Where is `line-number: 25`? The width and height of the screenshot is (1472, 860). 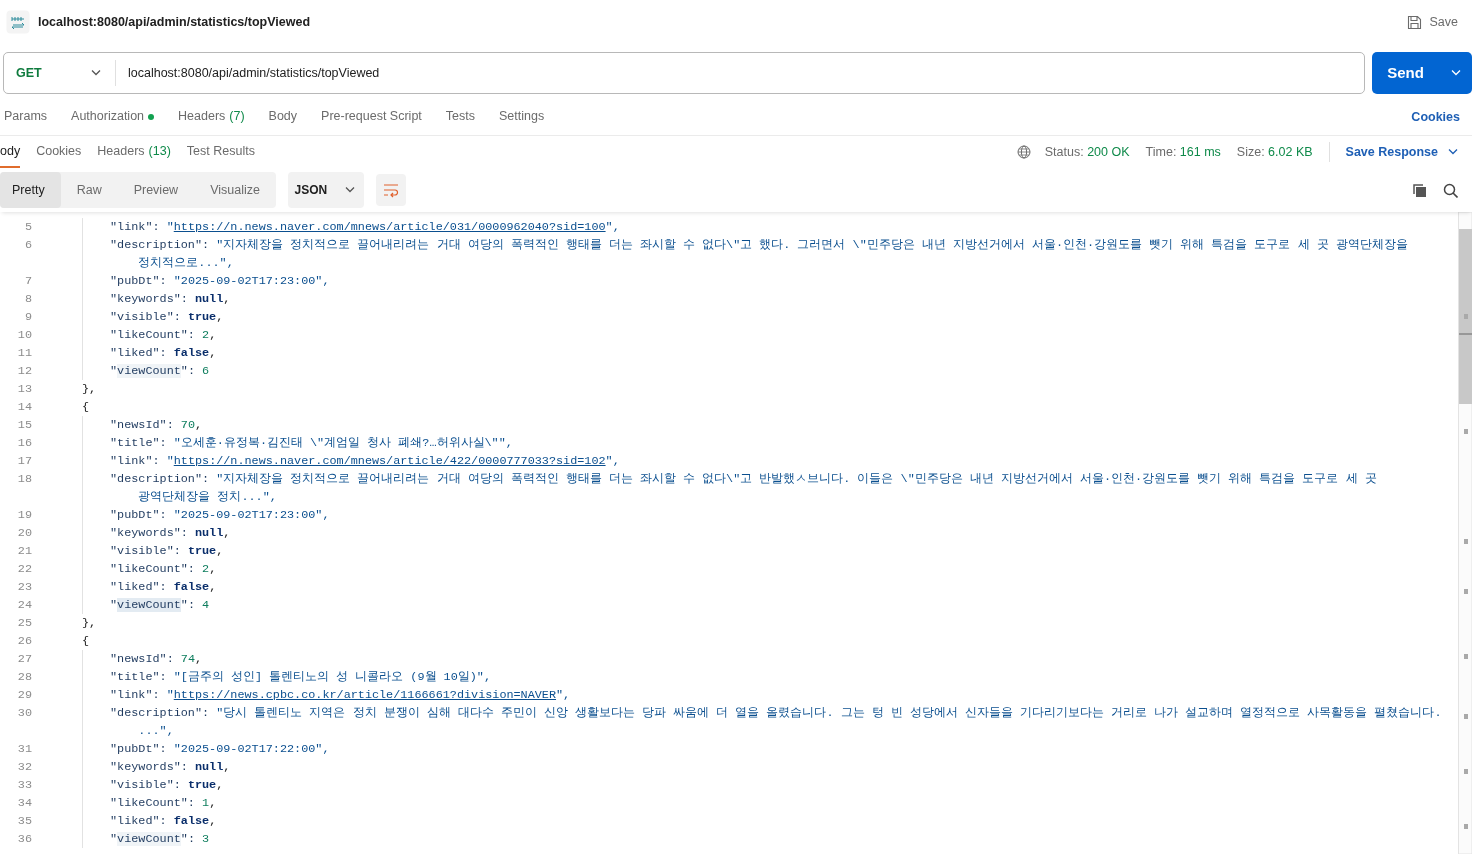 line-number: 25 is located at coordinates (24, 623).